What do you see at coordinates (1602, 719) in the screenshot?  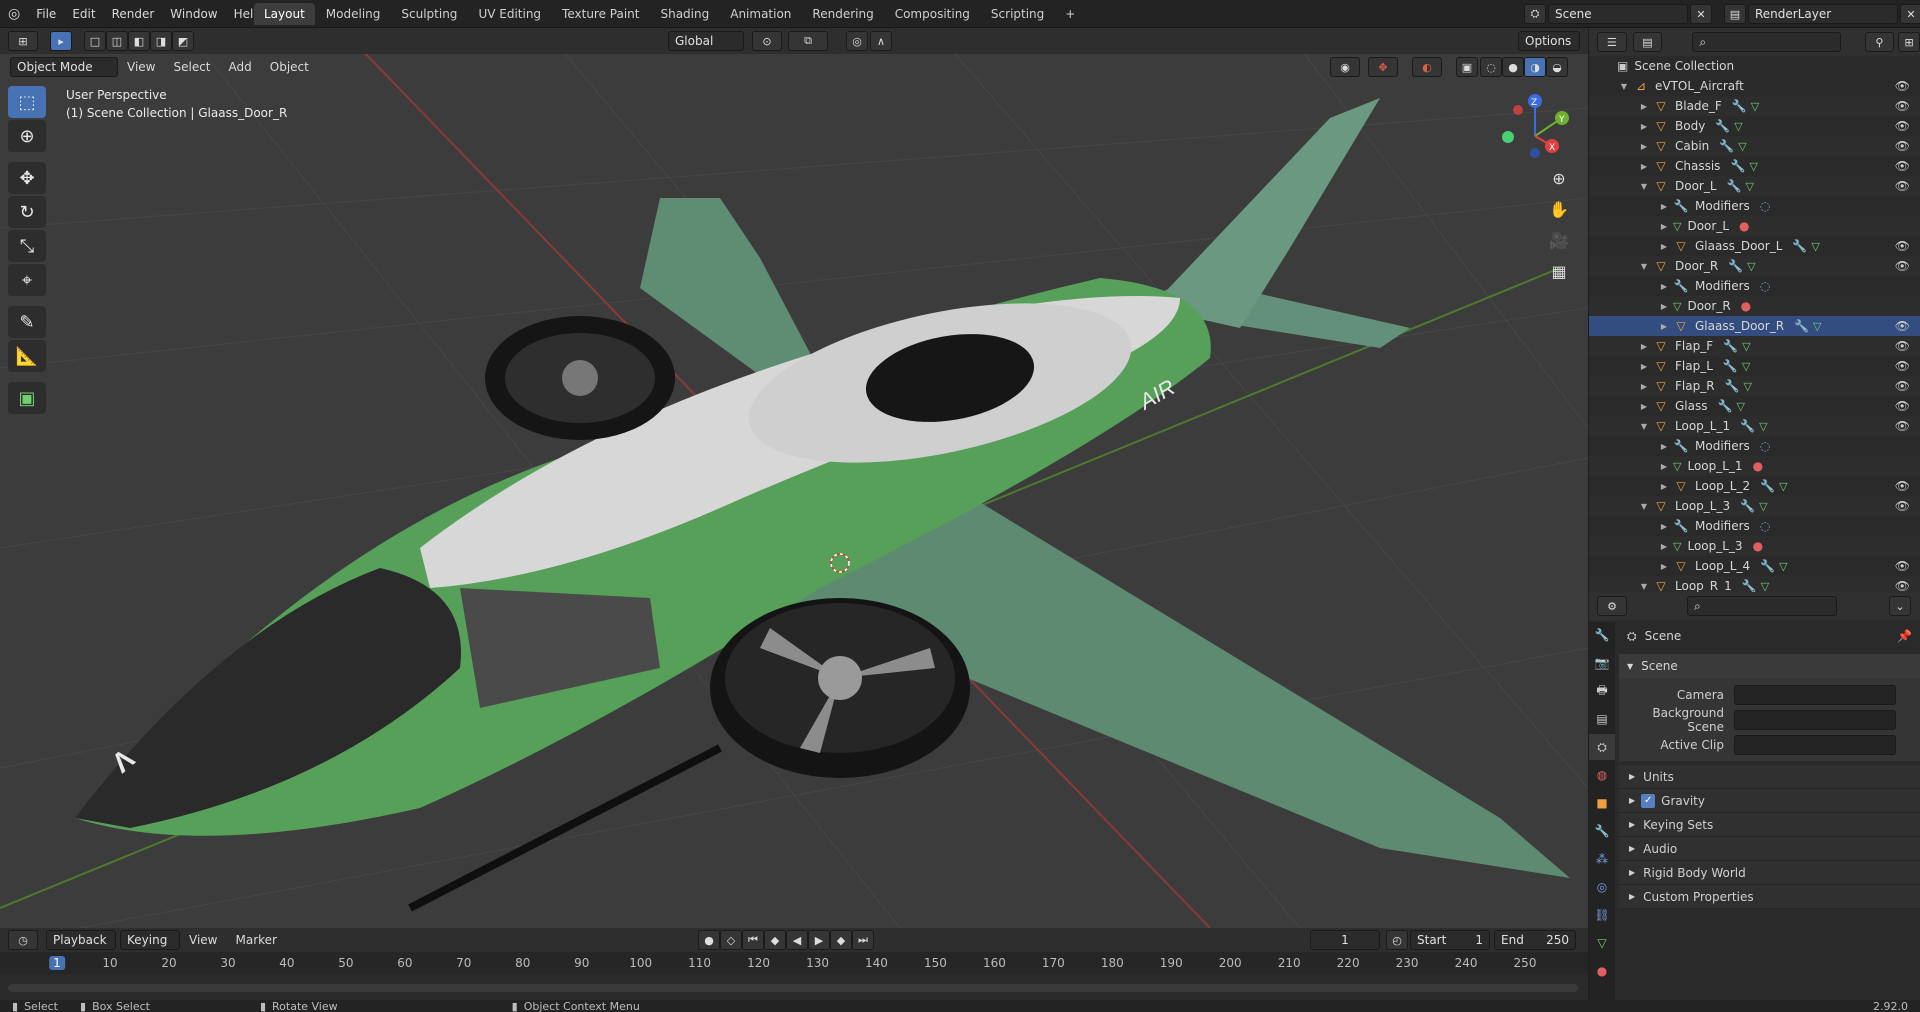 I see `view-layer-tab-icon: ▤` at bounding box center [1602, 719].